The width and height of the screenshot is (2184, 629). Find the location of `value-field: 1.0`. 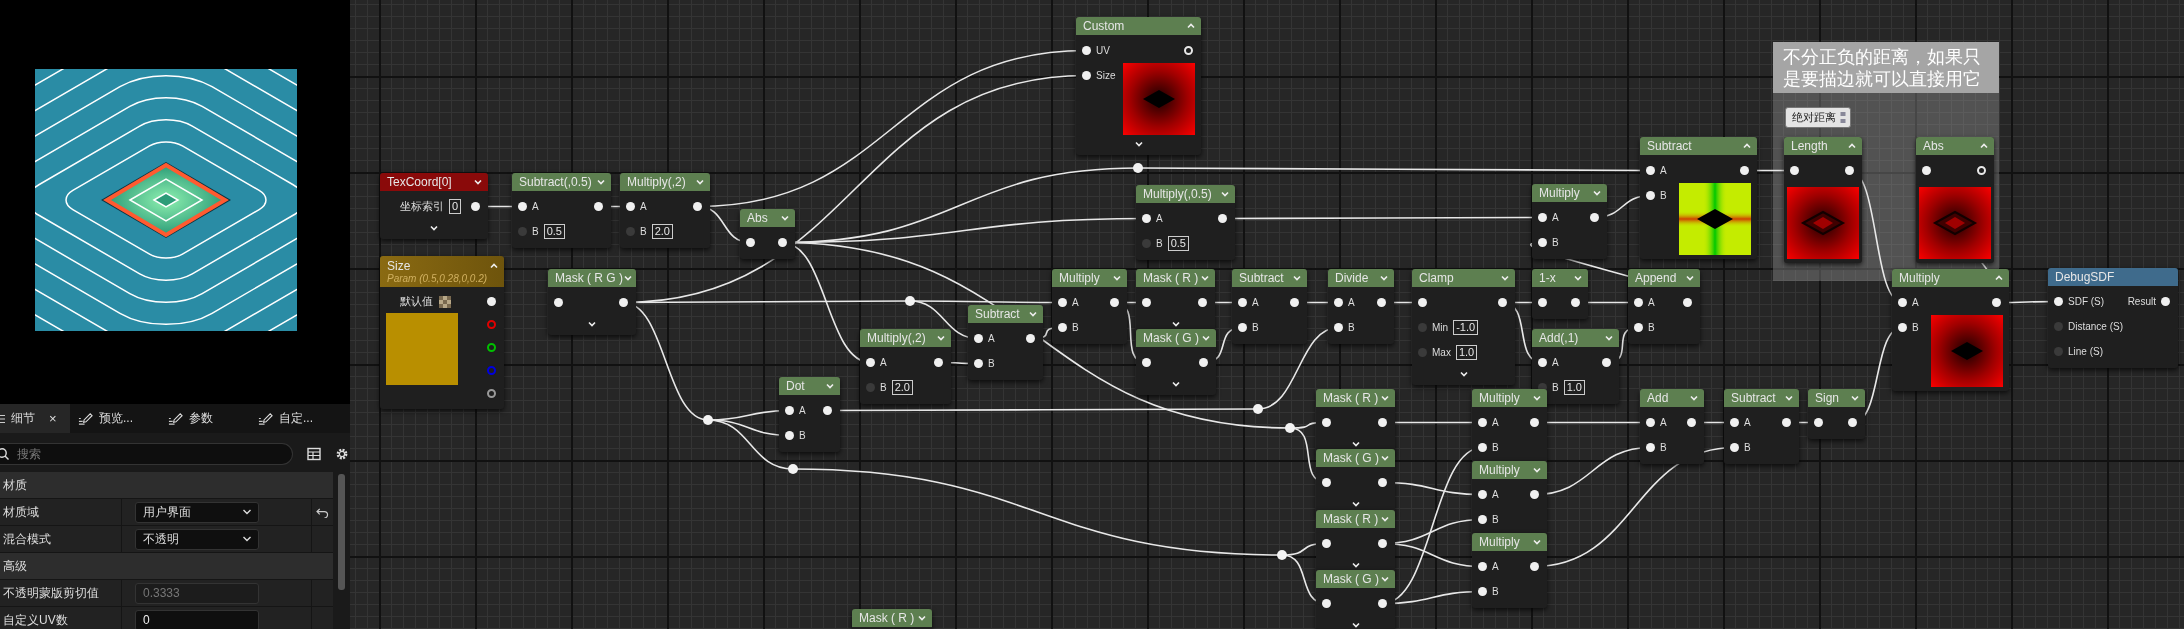

value-field: 1.0 is located at coordinates (1574, 387).